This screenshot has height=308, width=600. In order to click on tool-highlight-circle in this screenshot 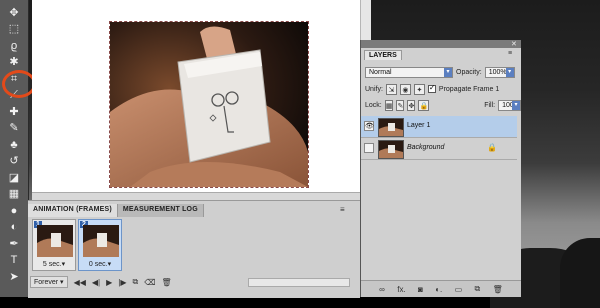, I will do `click(19, 84)`.